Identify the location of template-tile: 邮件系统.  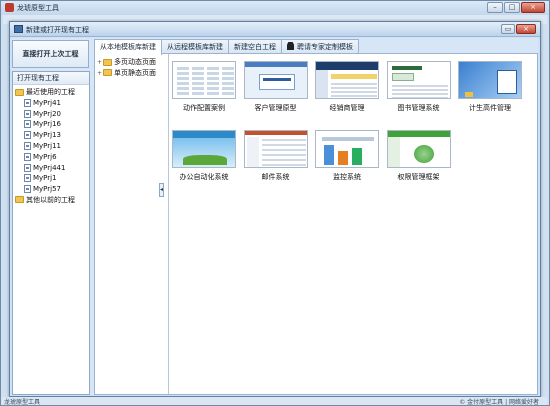
(276, 157).